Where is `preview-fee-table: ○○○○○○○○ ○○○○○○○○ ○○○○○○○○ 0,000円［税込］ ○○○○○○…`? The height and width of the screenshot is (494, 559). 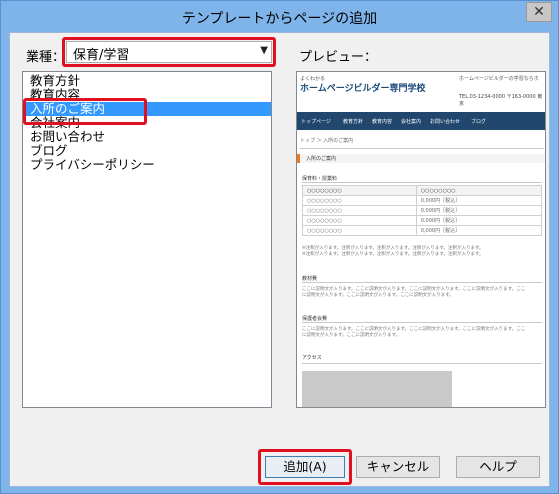
preview-fee-table: ○○○○○○○○ ○○○○○○○○ ○○○○○○○○ 0,000円［税込］ ○○○○○○… is located at coordinates (422, 210).